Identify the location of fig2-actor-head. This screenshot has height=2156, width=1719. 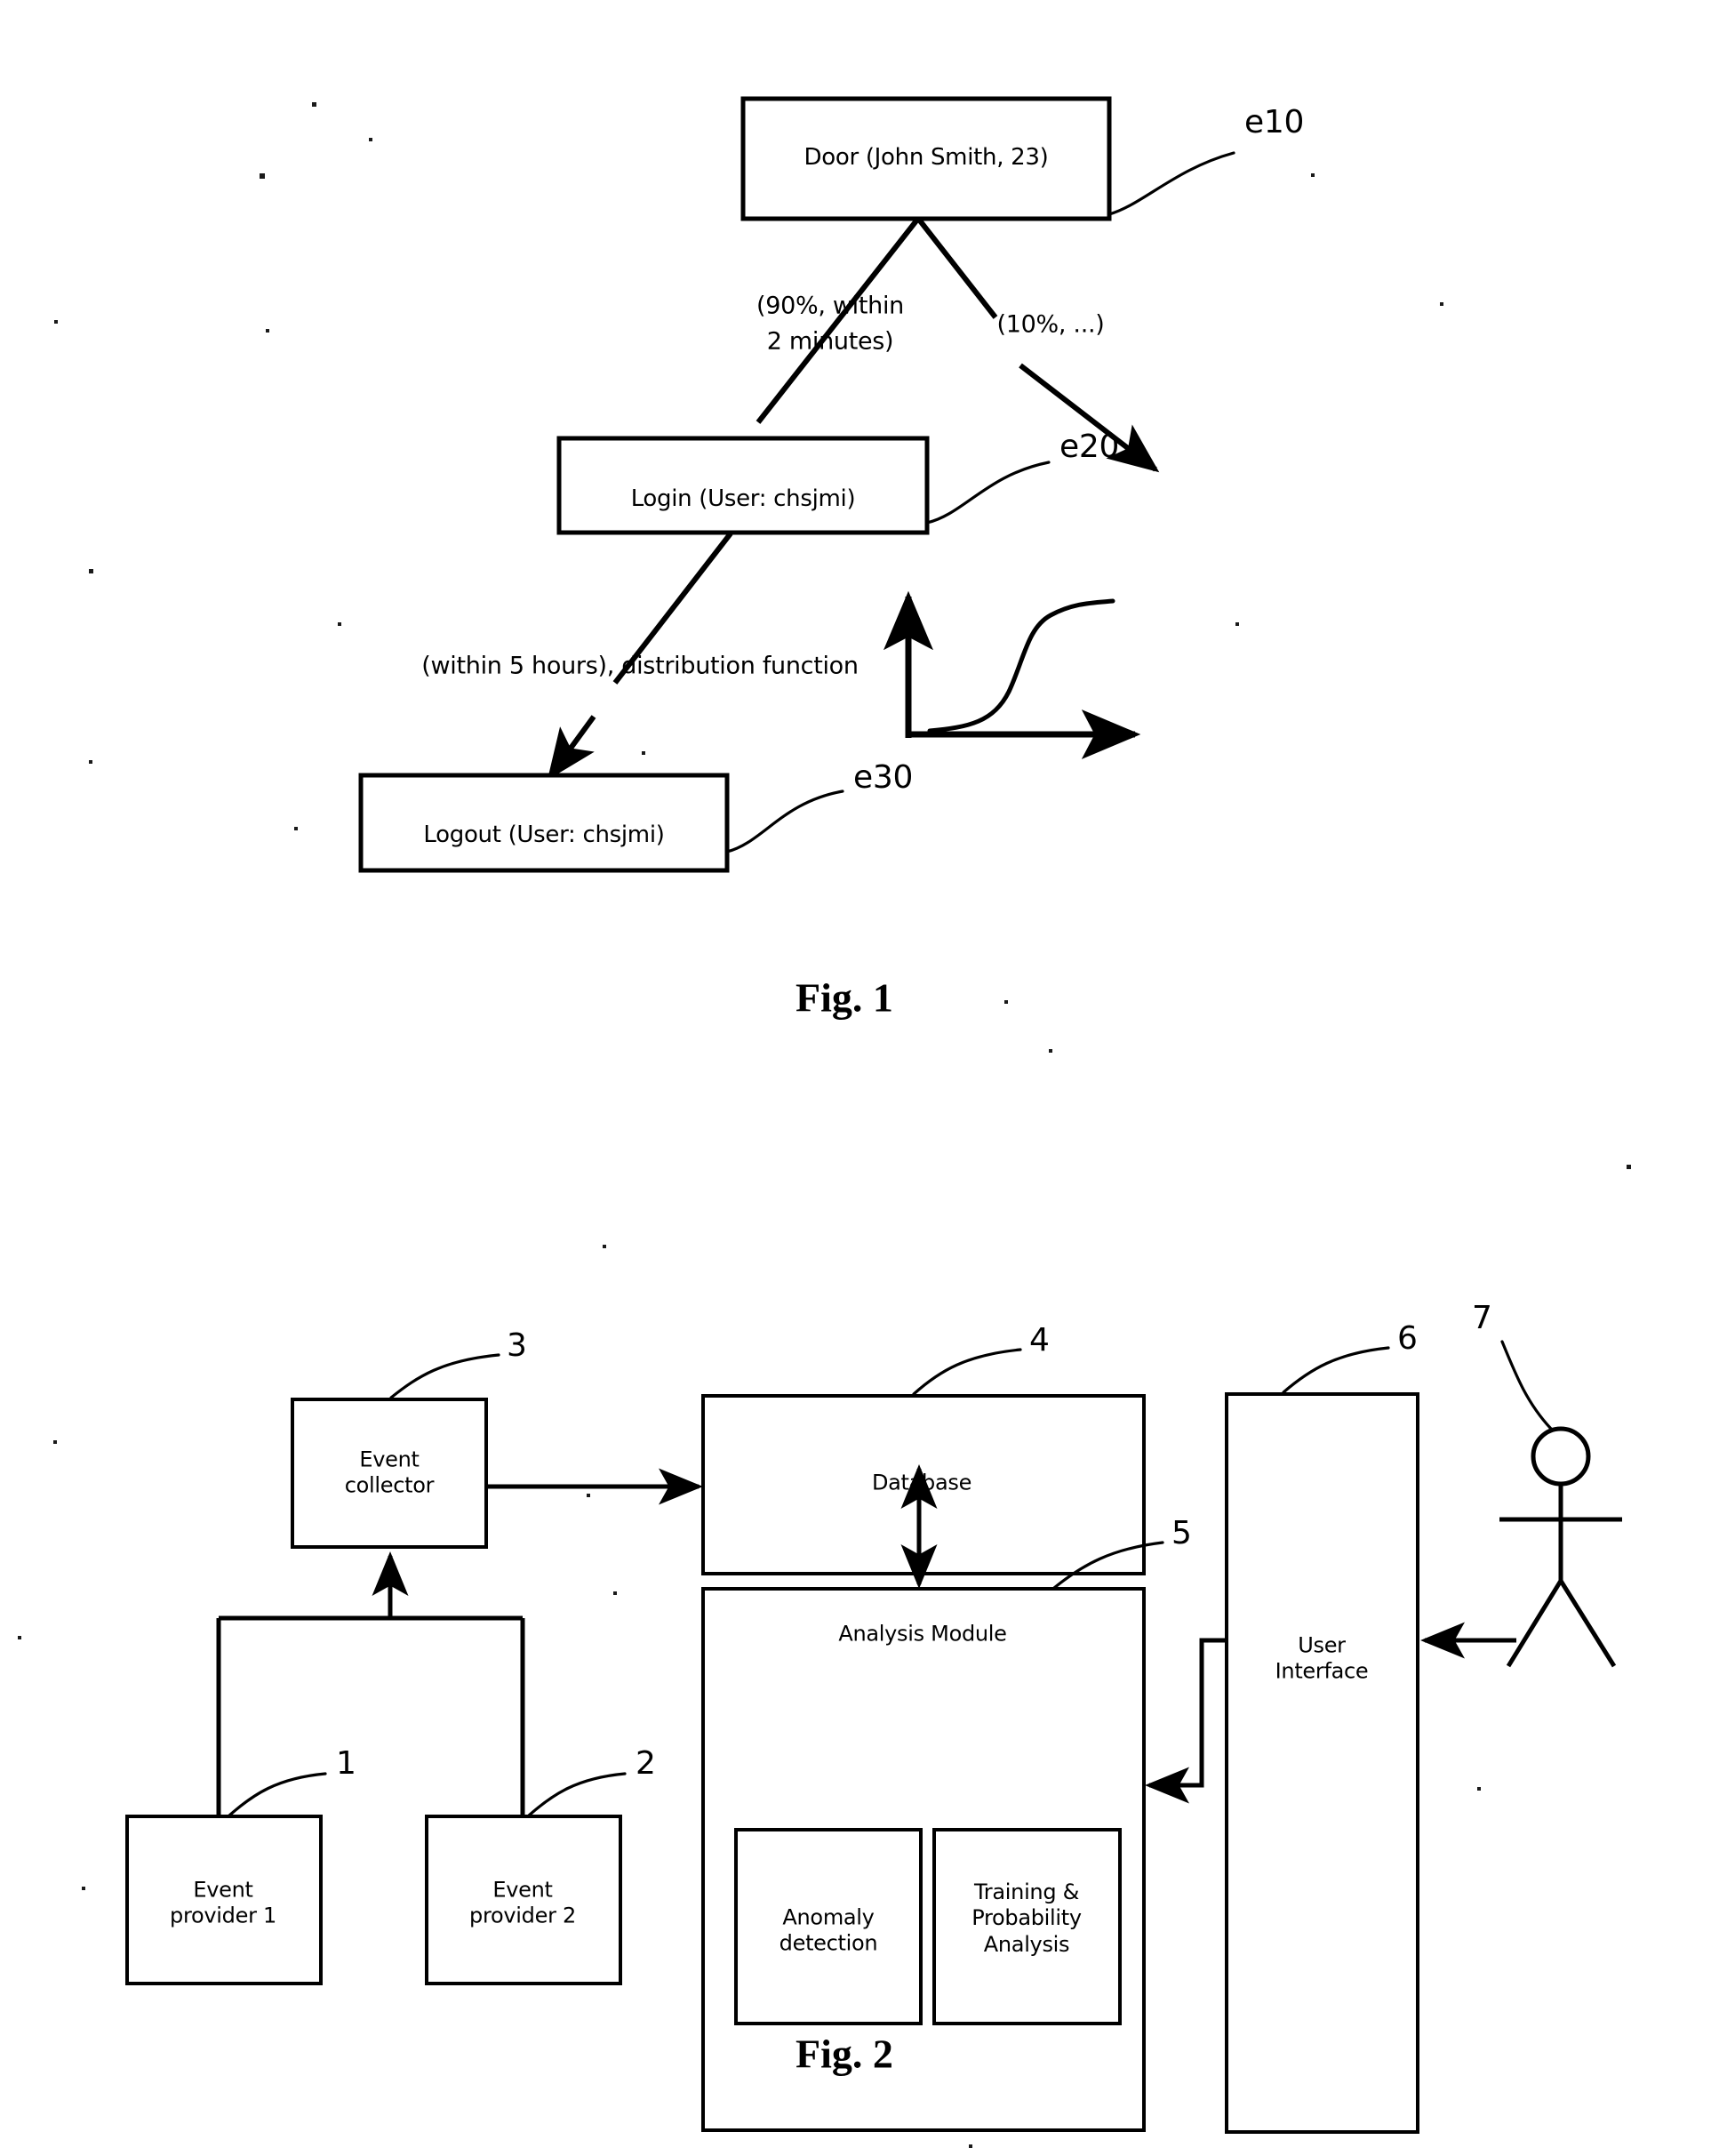
(1561, 1457).